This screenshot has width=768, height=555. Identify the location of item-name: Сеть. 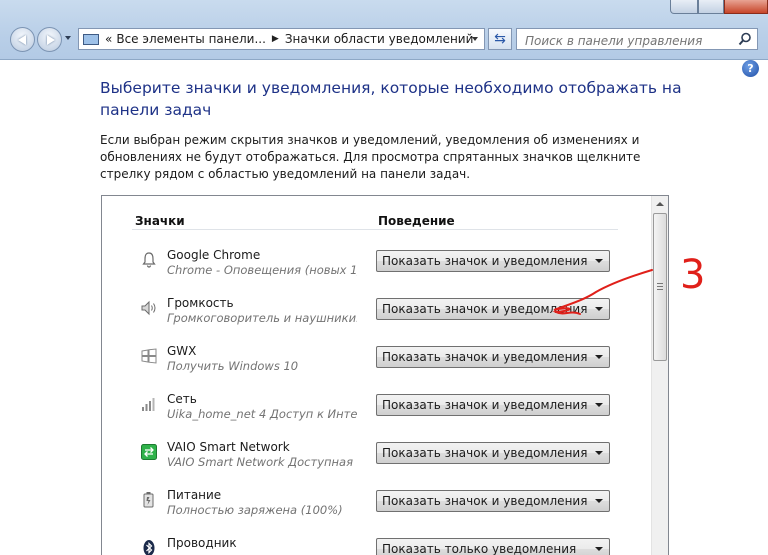
(182, 399).